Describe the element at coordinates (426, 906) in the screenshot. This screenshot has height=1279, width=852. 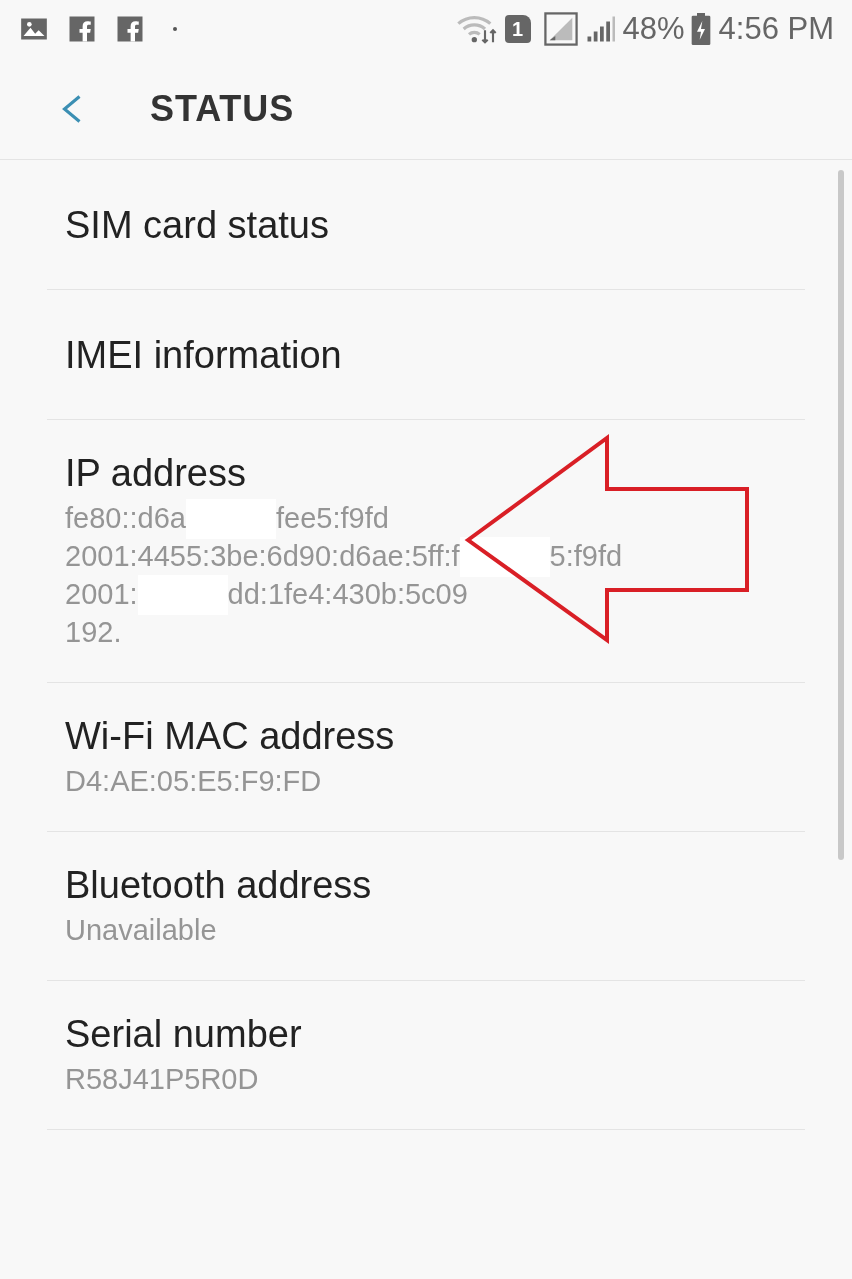
I see `settings-item: Bluetooth address Unavailable` at that location.